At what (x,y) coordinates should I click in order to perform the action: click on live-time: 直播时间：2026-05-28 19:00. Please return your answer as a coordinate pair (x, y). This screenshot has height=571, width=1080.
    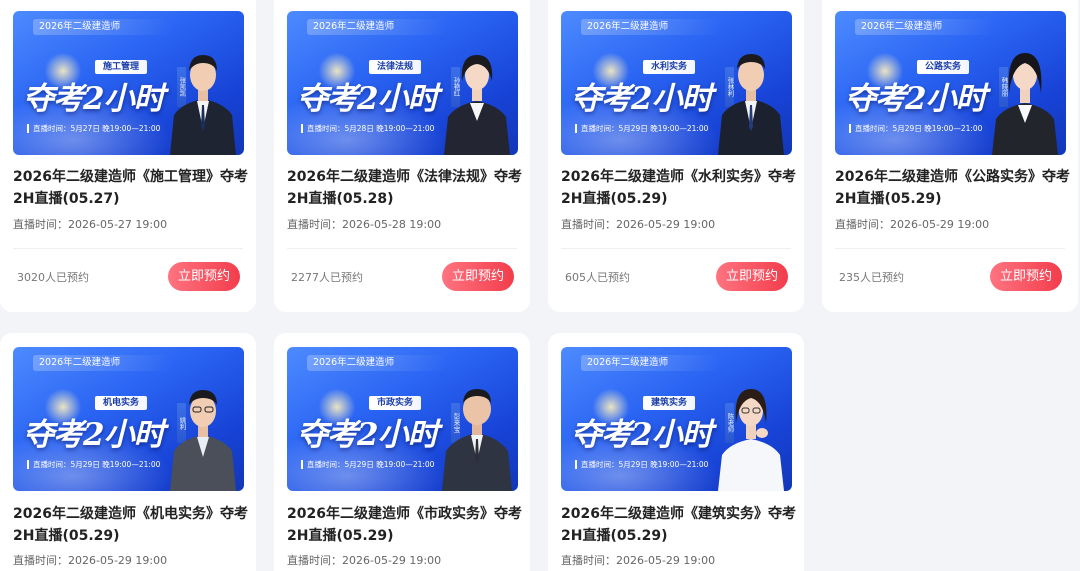
    Looking at the image, I should click on (364, 224).